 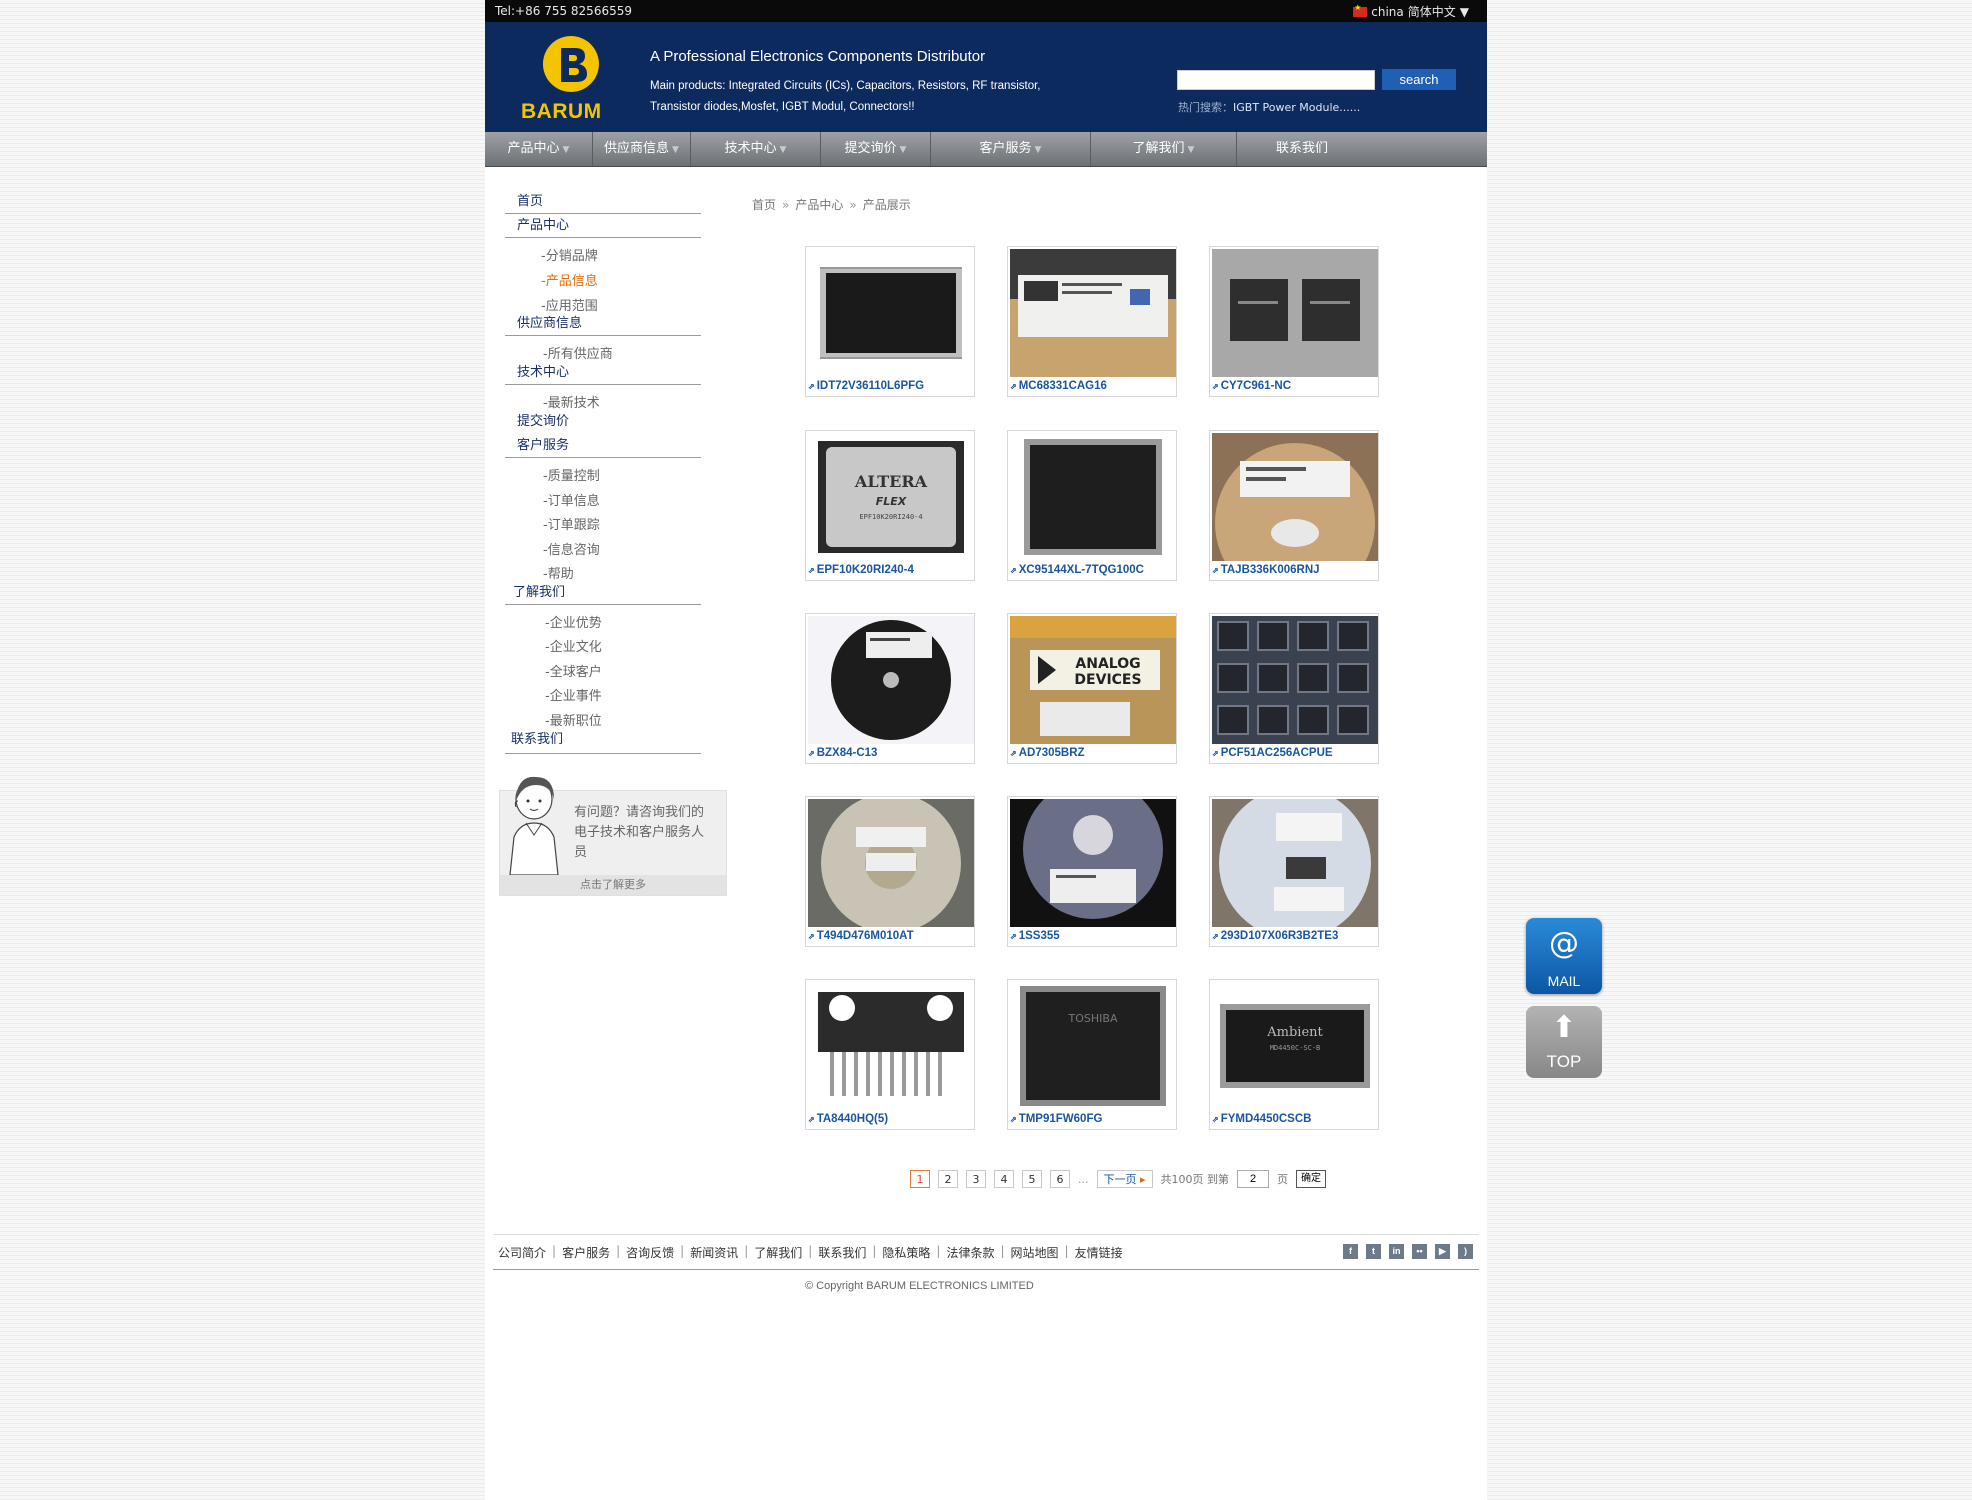 I want to click on sidebar-sub-jobs: -最新职位, so click(x=573, y=719).